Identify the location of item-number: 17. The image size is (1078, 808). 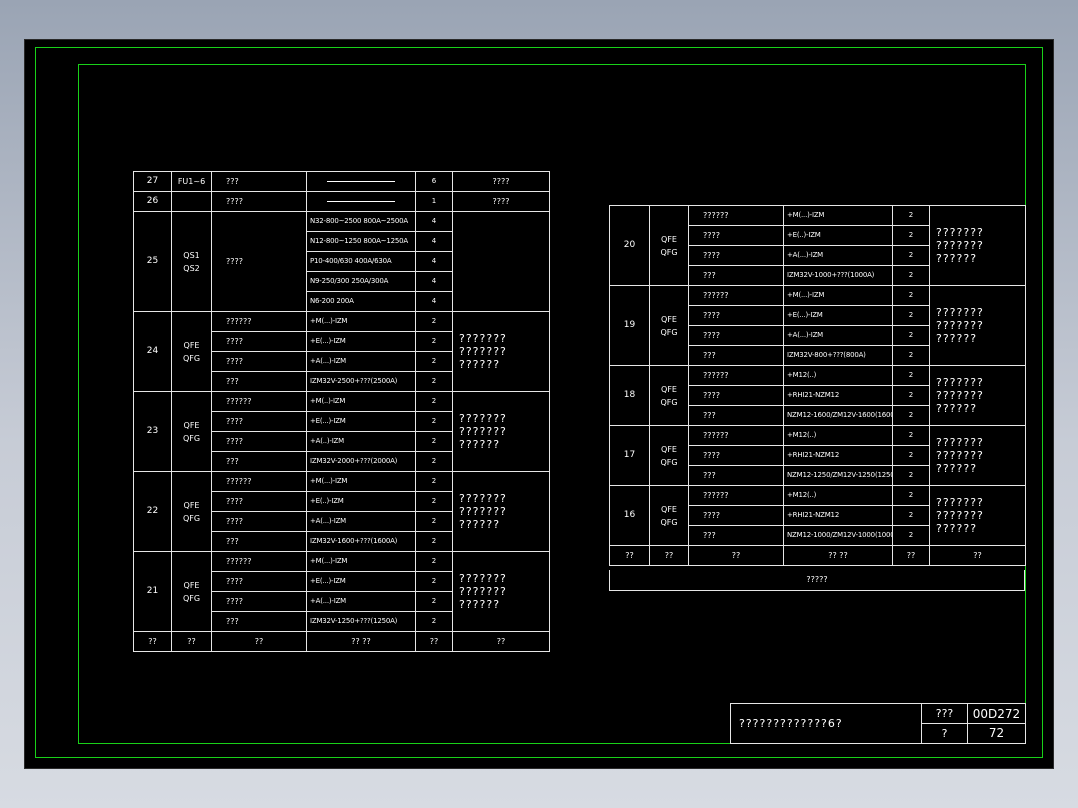
(629, 455).